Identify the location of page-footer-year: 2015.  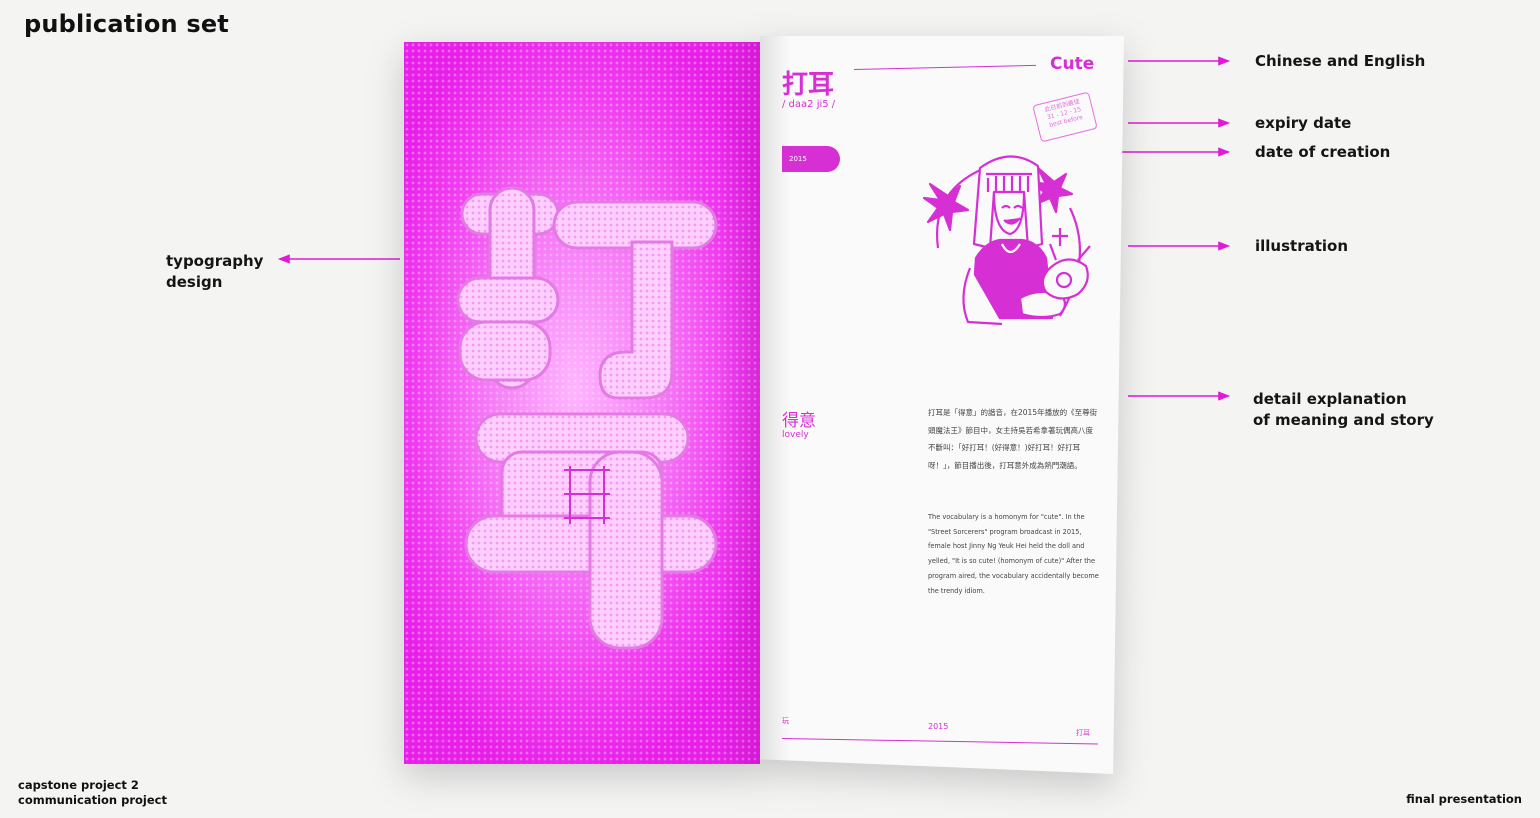
(938, 726).